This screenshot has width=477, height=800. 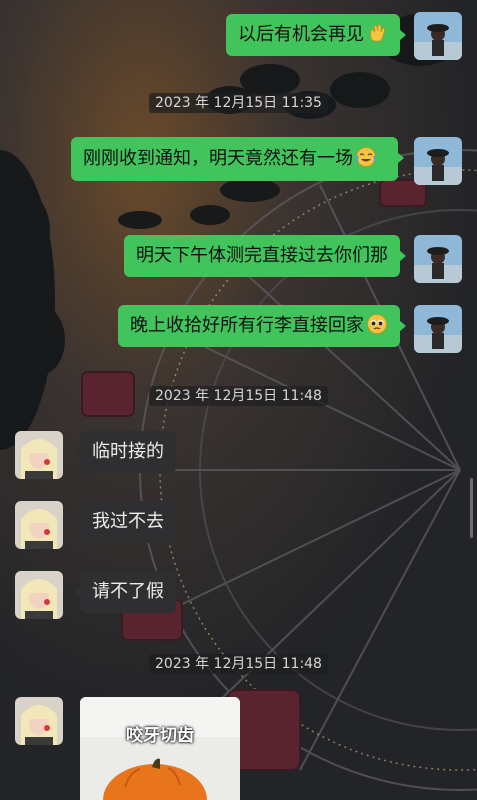 What do you see at coordinates (238, 102) in the screenshot?
I see `timestamp: 2023 年 12月15日 11:35` at bounding box center [238, 102].